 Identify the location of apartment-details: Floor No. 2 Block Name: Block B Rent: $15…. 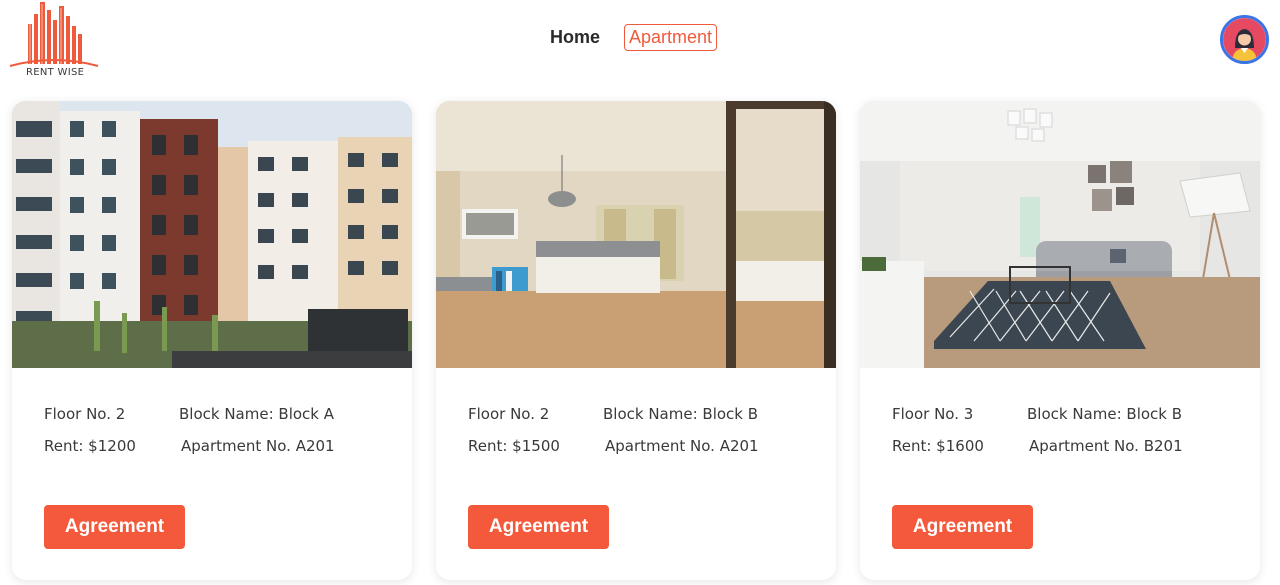
(636, 474).